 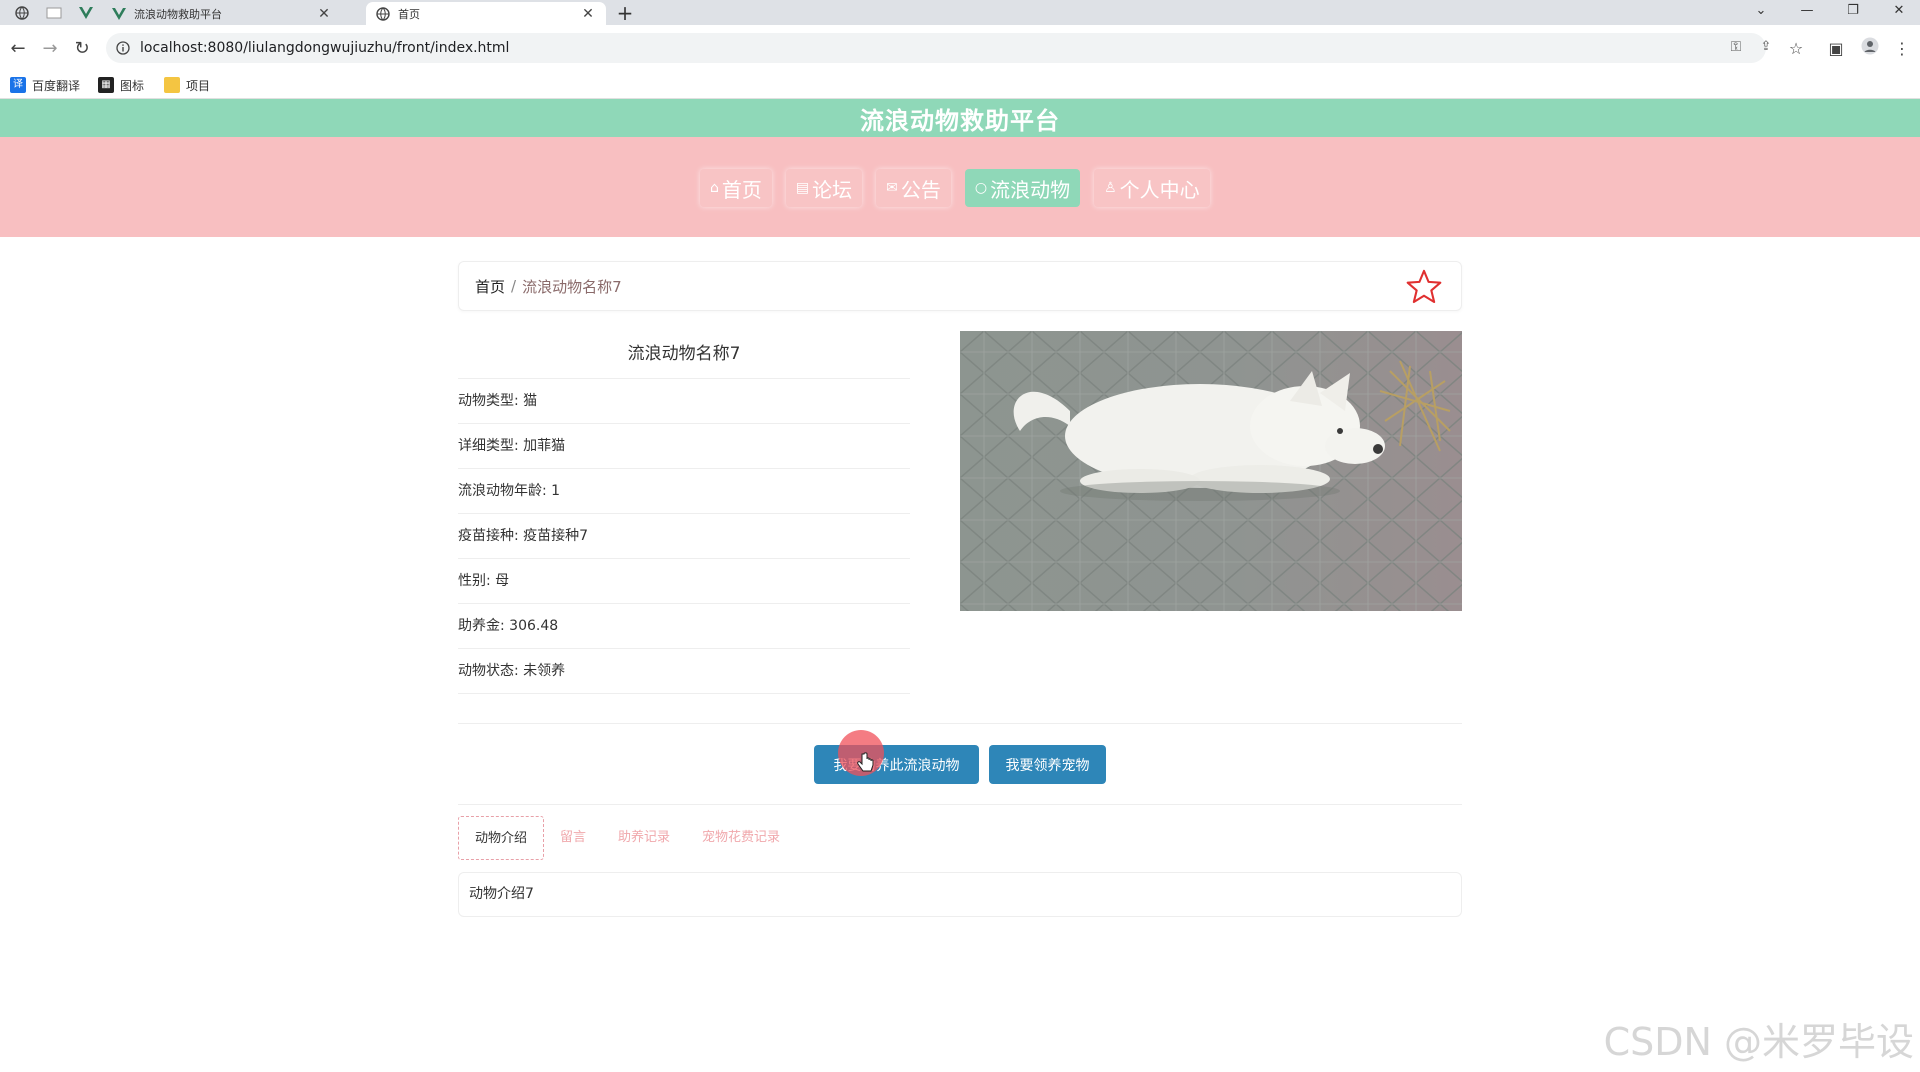 I want to click on forum-icon: ▤, so click(x=802, y=188).